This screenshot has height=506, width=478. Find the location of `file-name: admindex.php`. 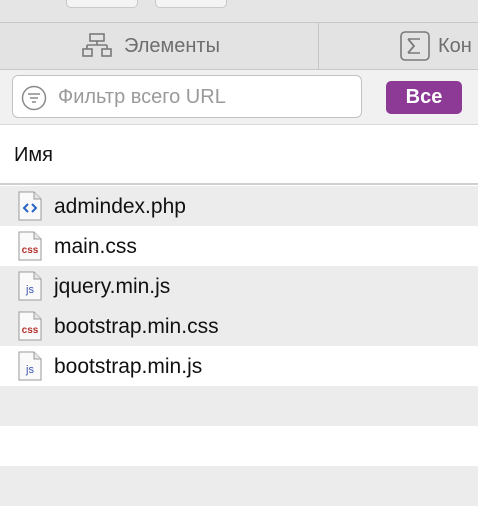

file-name: admindex.php is located at coordinates (120, 206).